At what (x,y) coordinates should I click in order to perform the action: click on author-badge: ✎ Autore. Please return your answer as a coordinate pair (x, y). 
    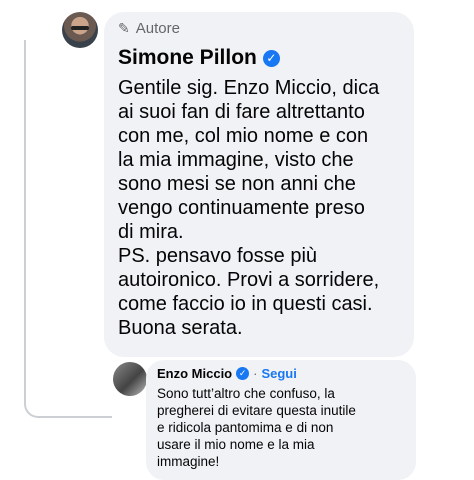
    Looking at the image, I should click on (149, 28).